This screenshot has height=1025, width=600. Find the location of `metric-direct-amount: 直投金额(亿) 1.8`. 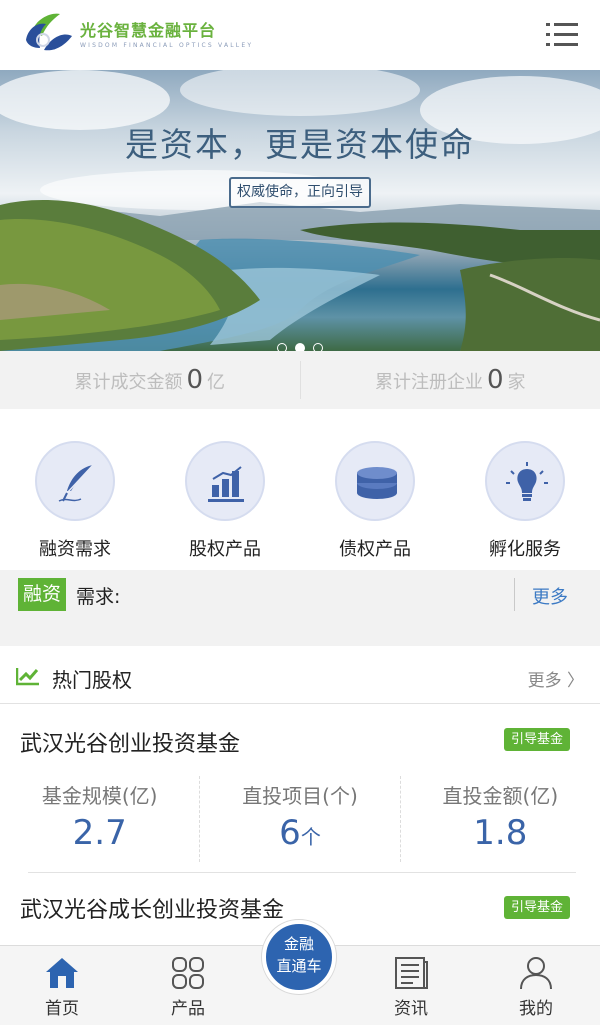

metric-direct-amount: 直投金额(亿) 1.8 is located at coordinates (499, 819).